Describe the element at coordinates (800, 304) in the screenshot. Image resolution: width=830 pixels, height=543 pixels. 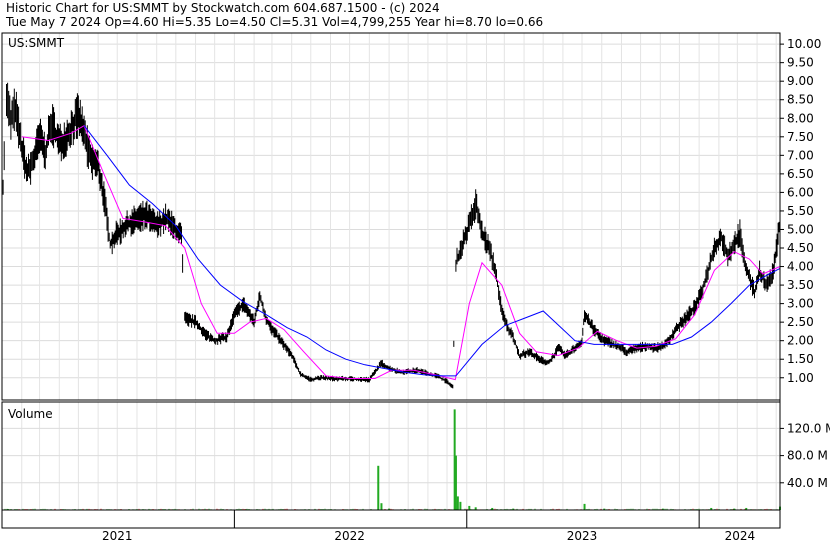
I see `price-tick-label: 3.00` at that location.